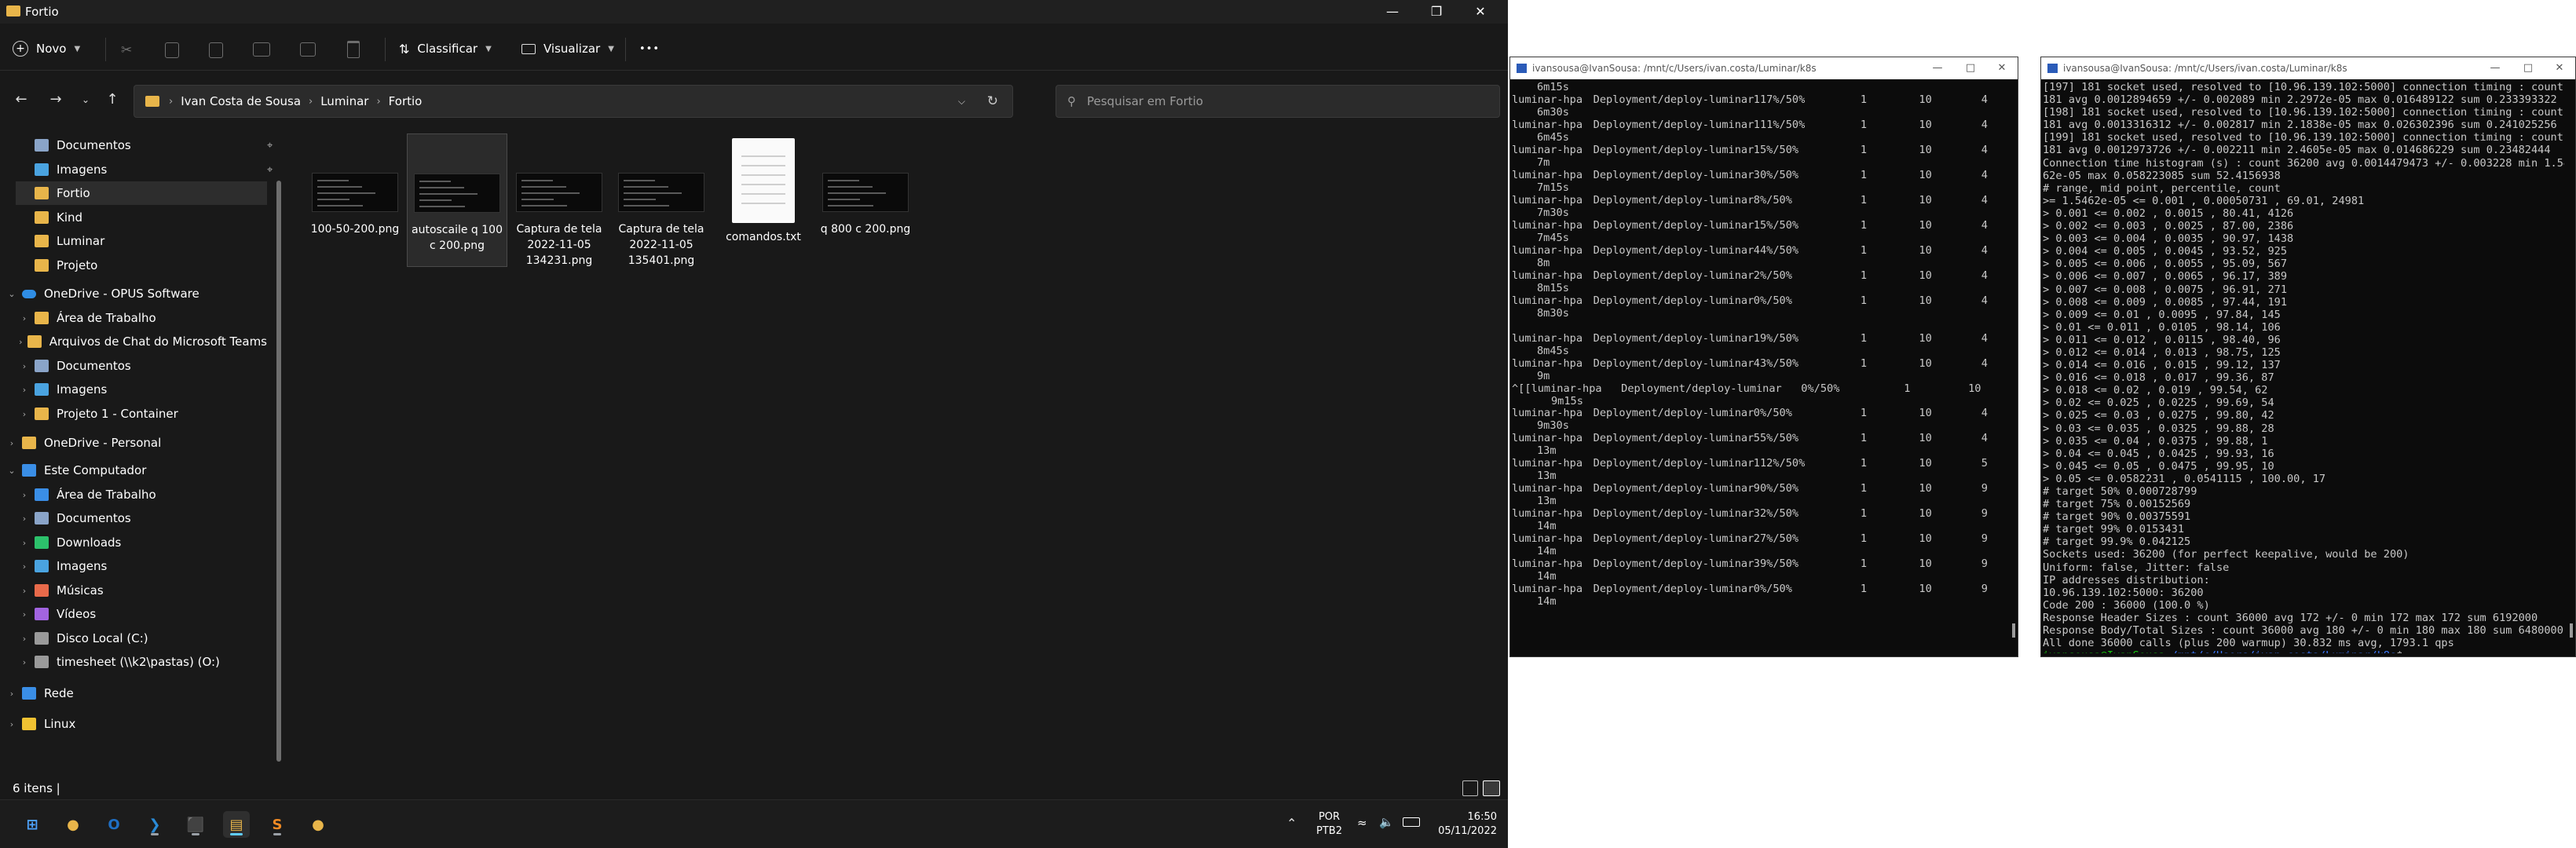  What do you see at coordinates (1491, 788) in the screenshot?
I see `large-icons-view-icon` at bounding box center [1491, 788].